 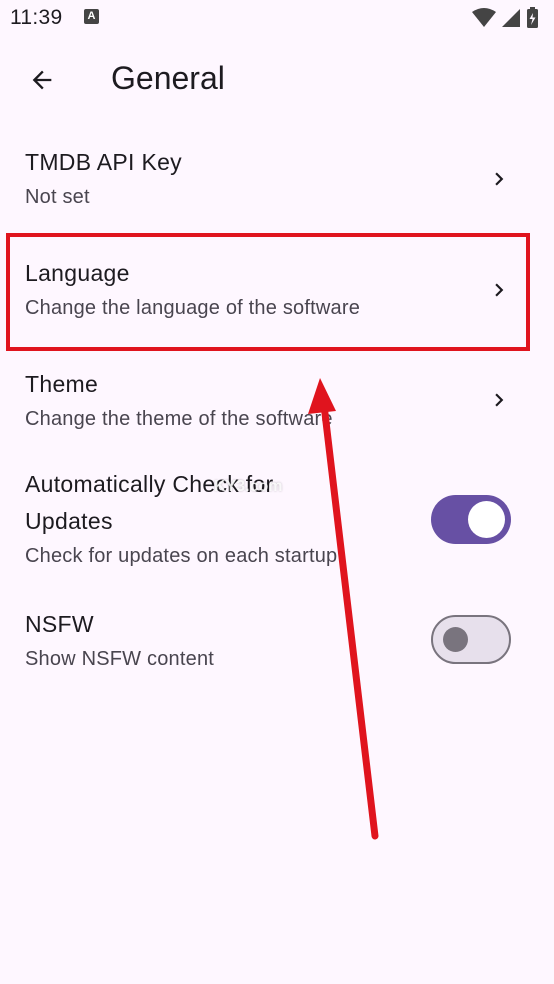 I want to click on setting-title: Language, so click(x=77, y=273).